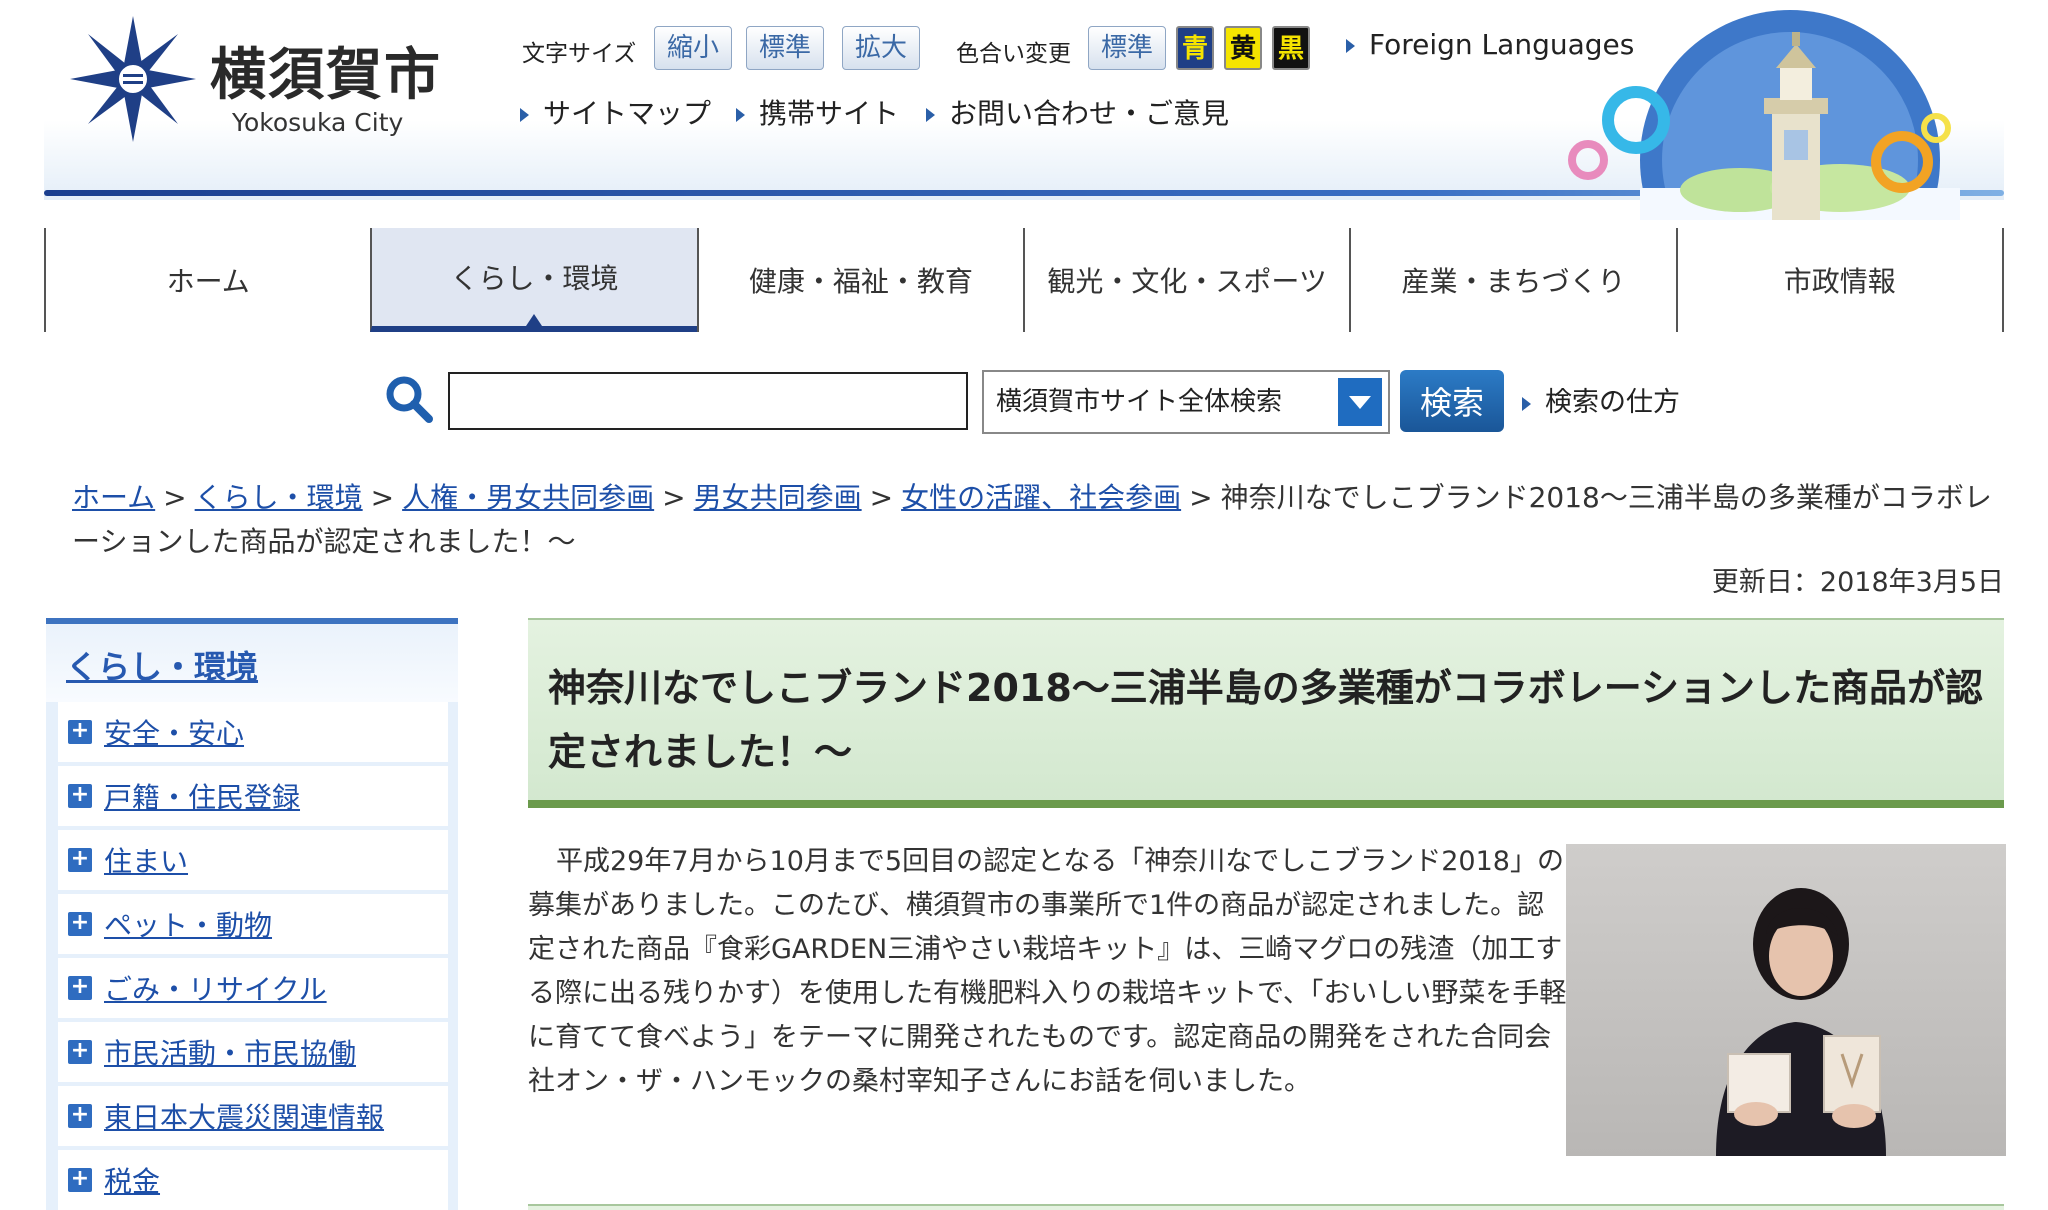  Describe the element at coordinates (253, 988) in the screenshot. I see `sidebar-item-garbage-recycling: + ごみ・リサイクル` at that location.